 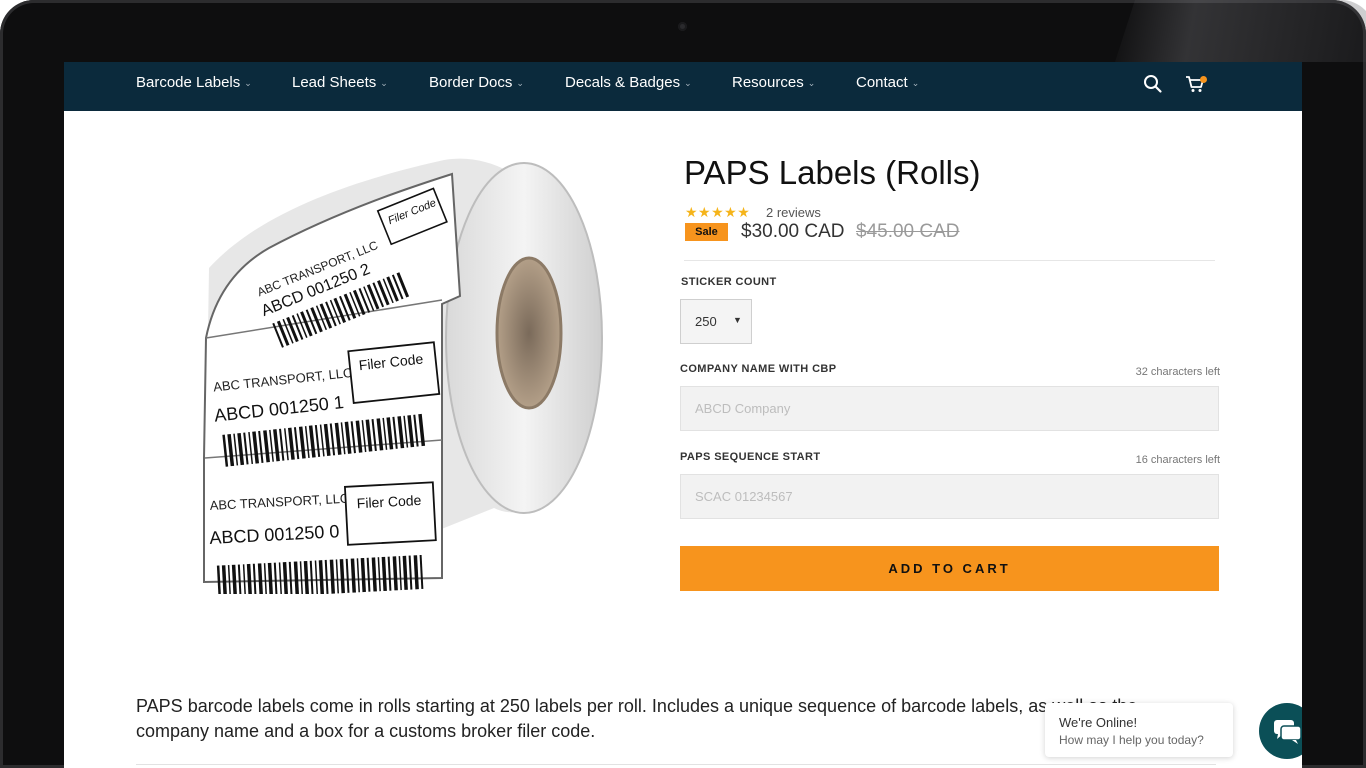 What do you see at coordinates (908, 231) in the screenshot?
I see `compare-at-price: $45.00 CAD` at bounding box center [908, 231].